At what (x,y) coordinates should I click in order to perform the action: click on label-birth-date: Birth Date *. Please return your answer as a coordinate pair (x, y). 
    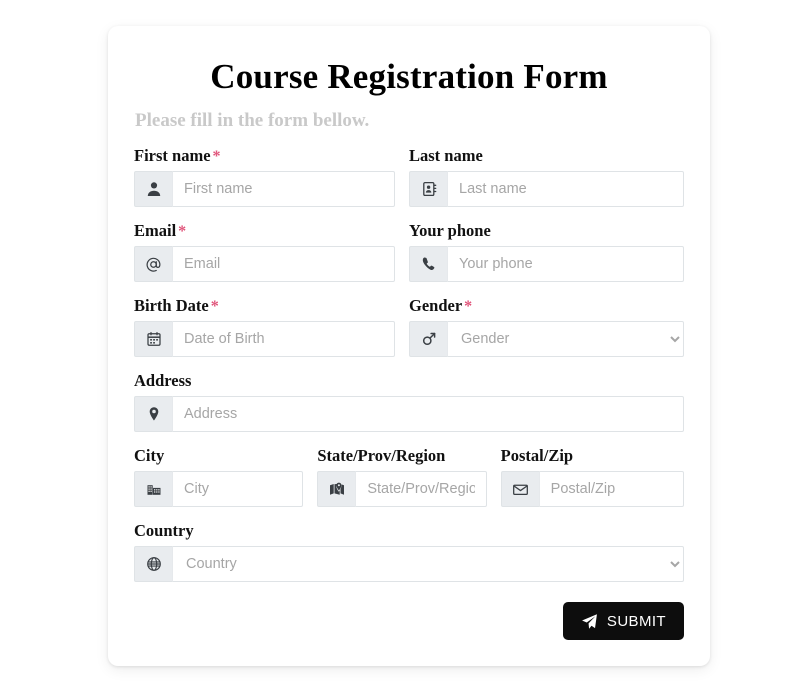
    Looking at the image, I should click on (264, 306).